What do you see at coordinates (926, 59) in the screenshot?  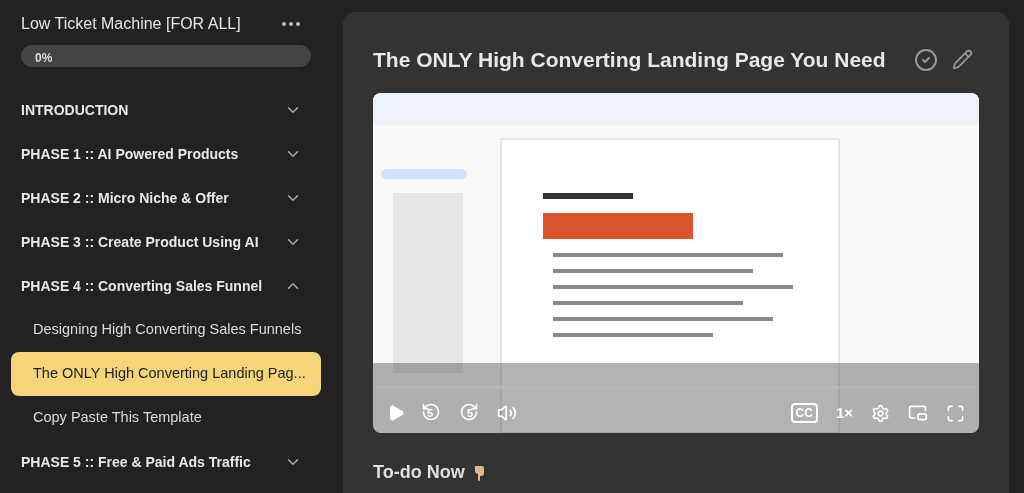 I see `complete-button` at bounding box center [926, 59].